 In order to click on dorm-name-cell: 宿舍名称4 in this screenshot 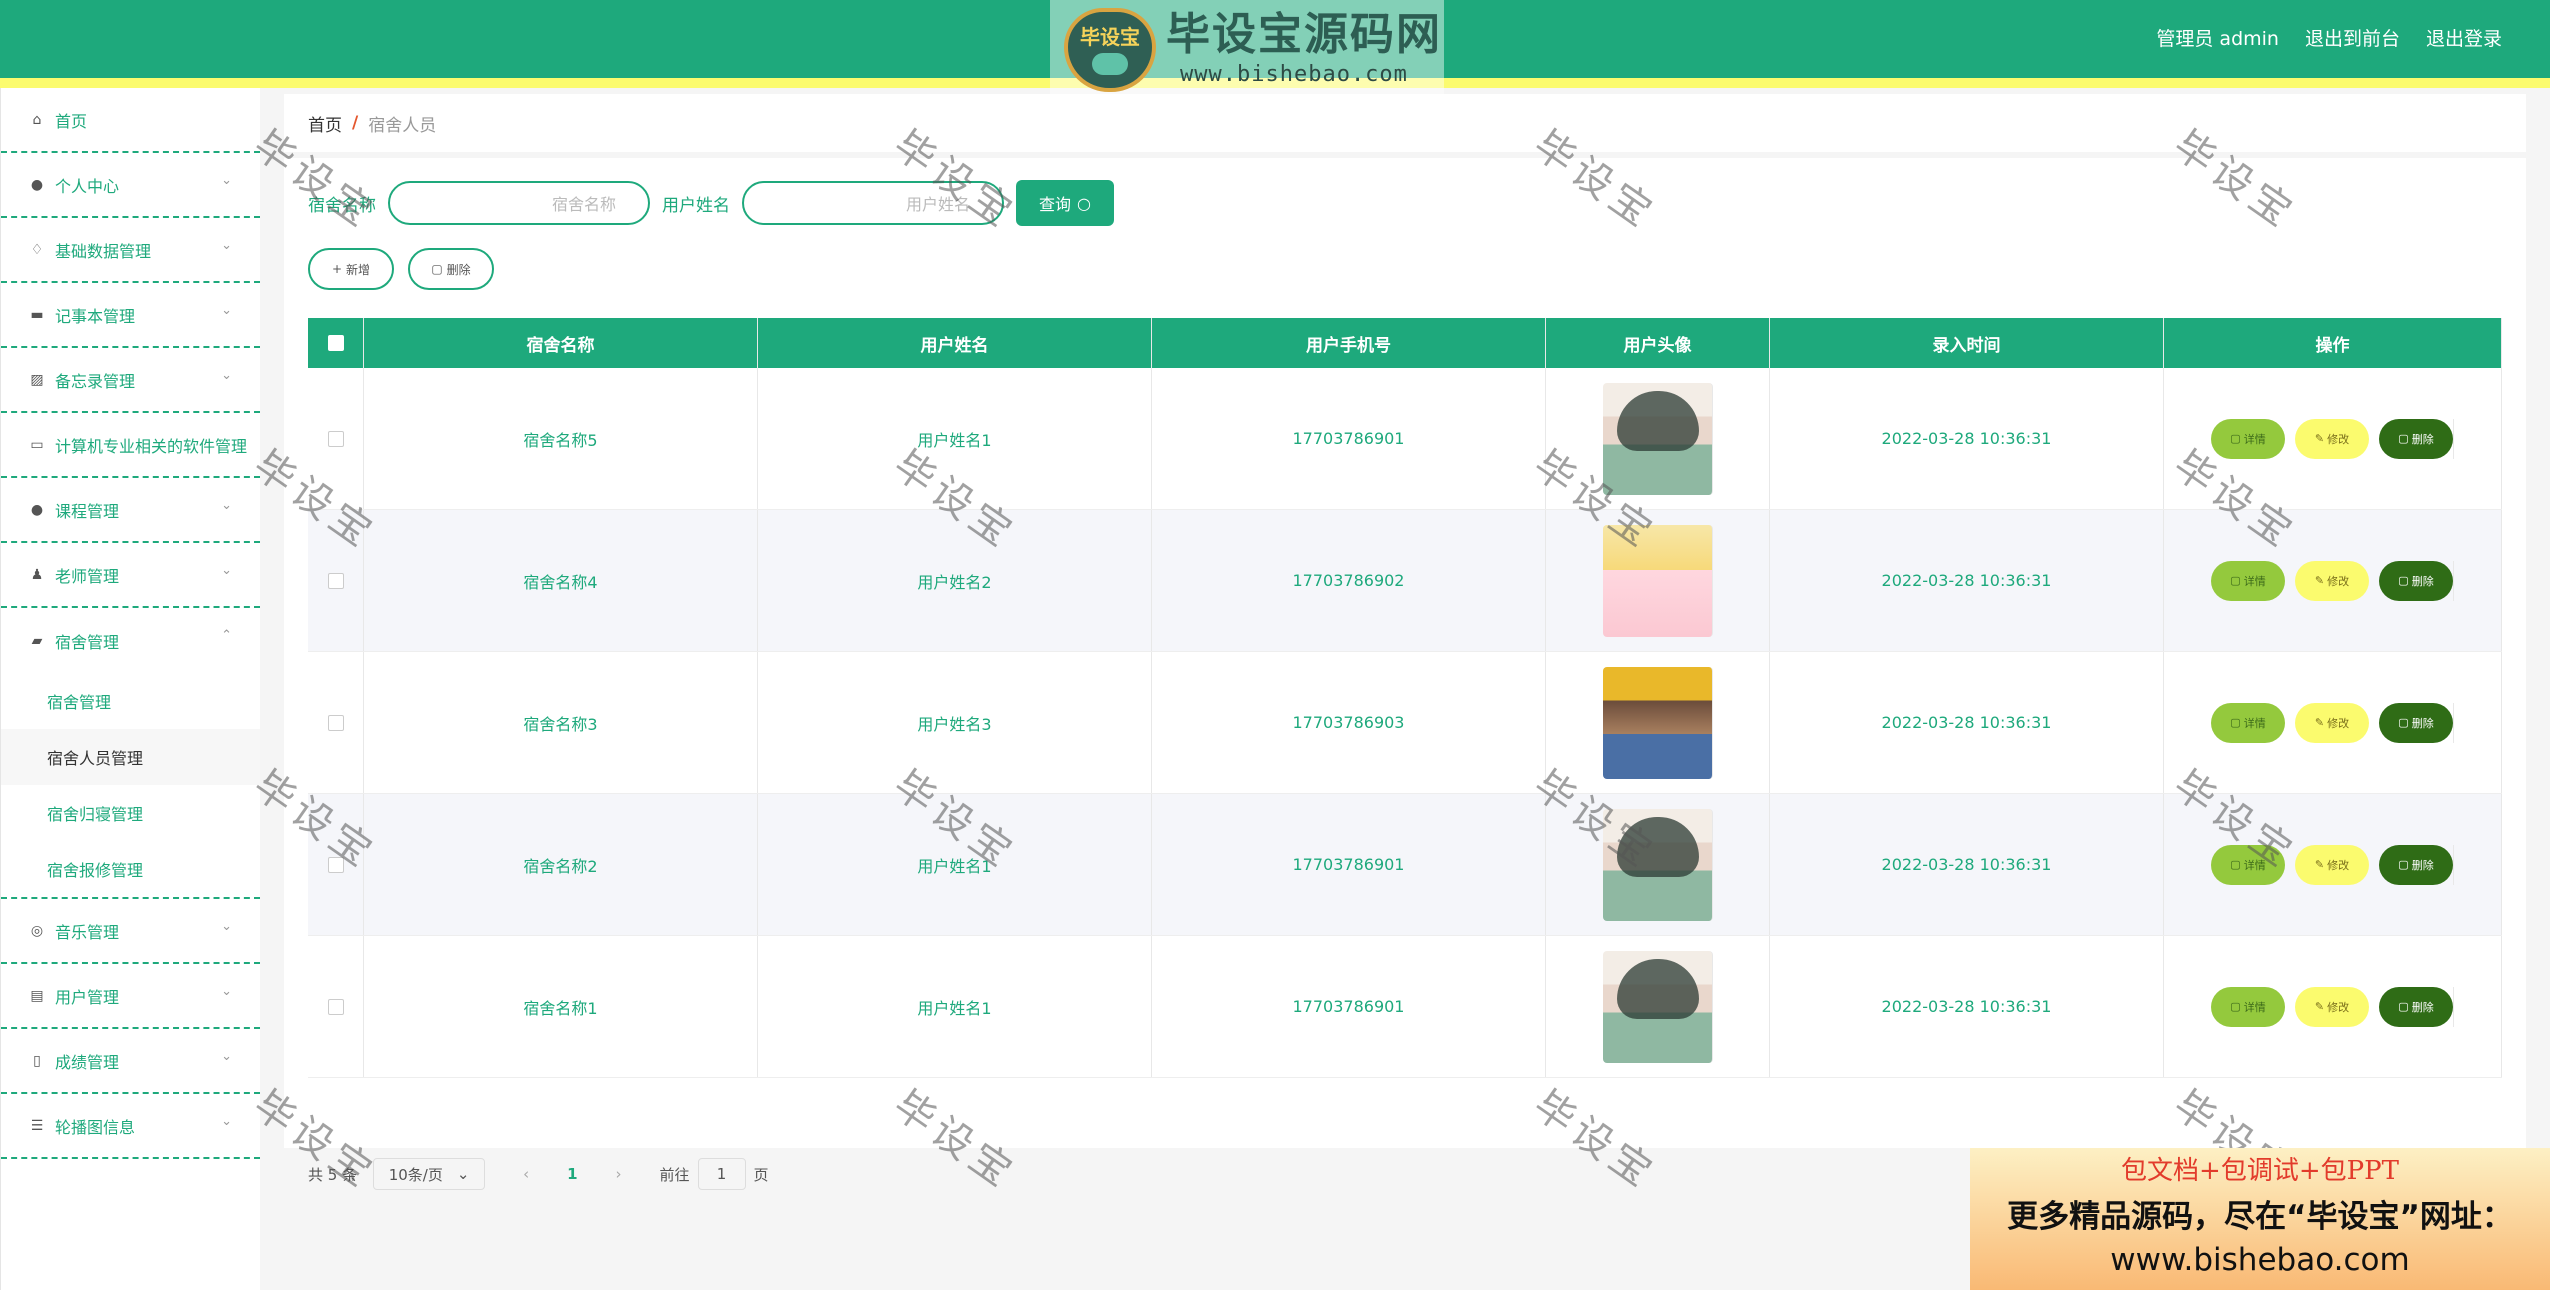, I will do `click(561, 580)`.